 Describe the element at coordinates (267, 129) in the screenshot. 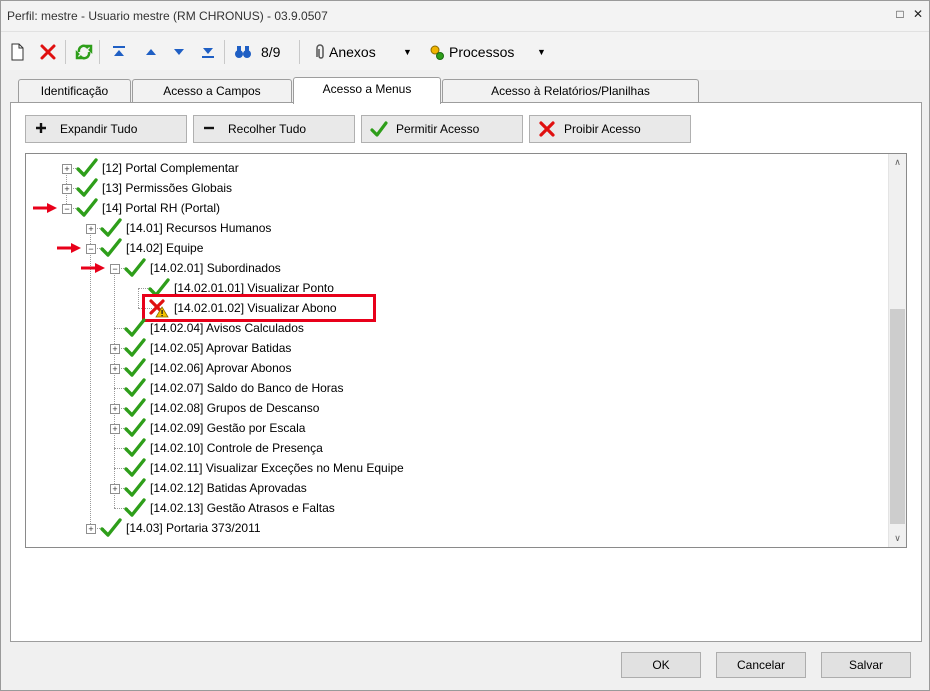

I see `collapse-all-label: Recolher Tudo` at that location.